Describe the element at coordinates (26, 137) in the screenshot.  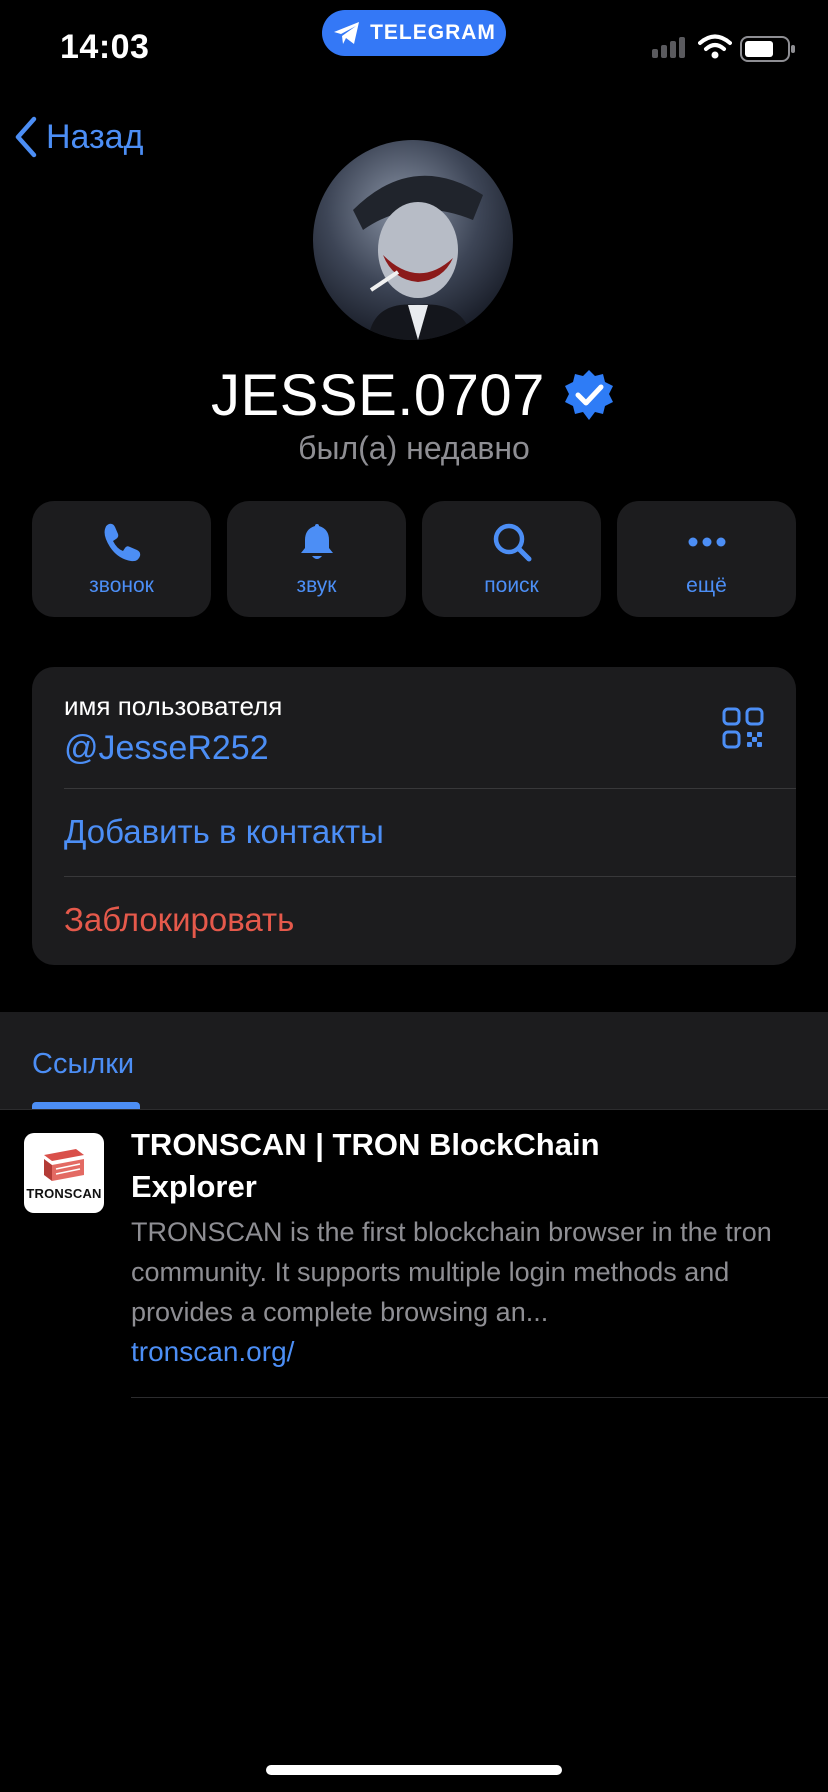
I see `chevron-left-icon` at that location.